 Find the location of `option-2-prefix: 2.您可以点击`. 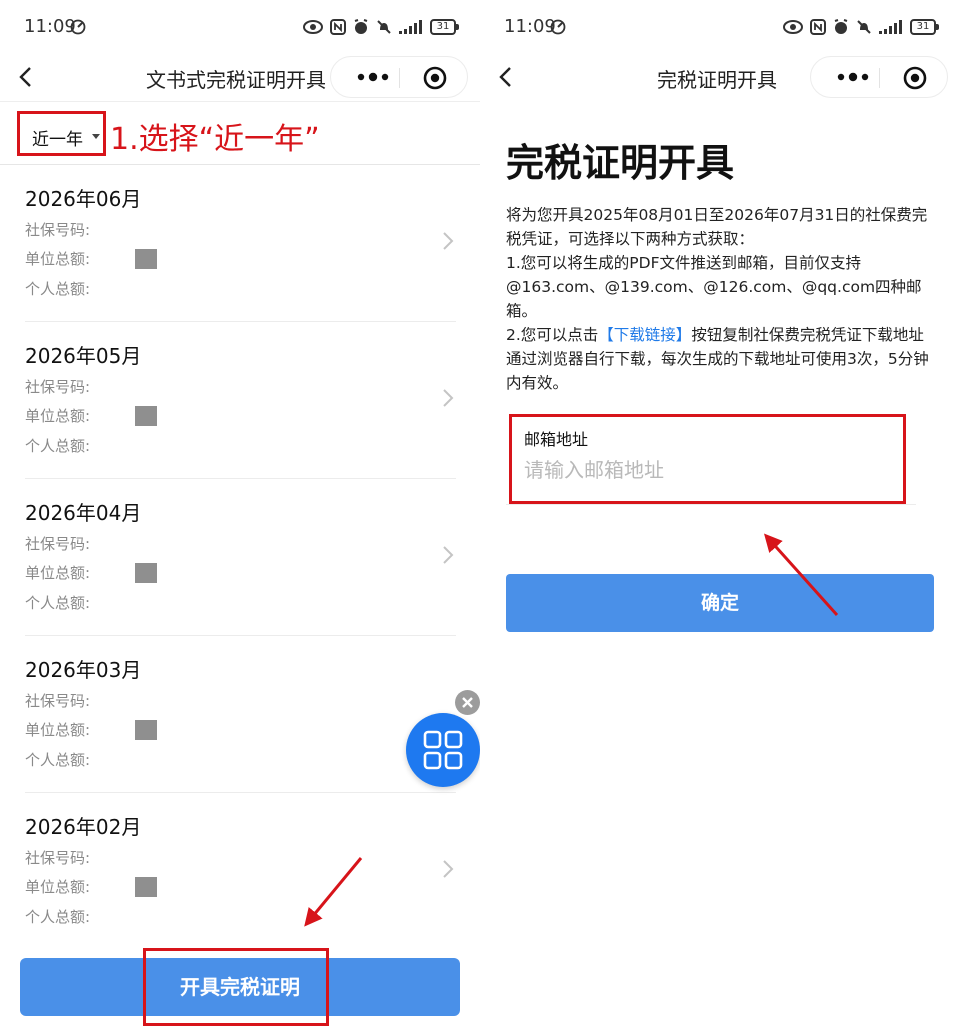

option-2-prefix: 2.您可以点击 is located at coordinates (552, 335).